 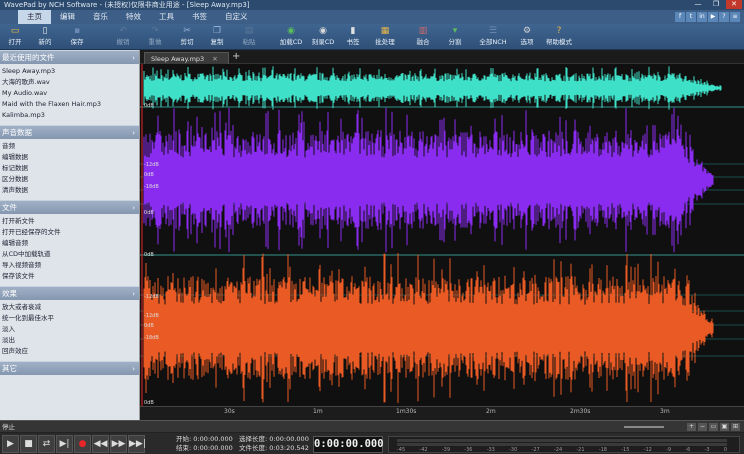 What do you see at coordinates (100, 444) in the screenshot?
I see `rewind-button: ◀◀` at bounding box center [100, 444].